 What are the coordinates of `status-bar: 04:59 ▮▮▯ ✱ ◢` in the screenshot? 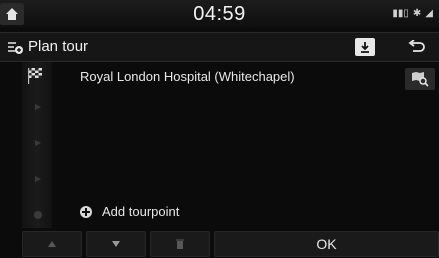 It's located at (219, 14).